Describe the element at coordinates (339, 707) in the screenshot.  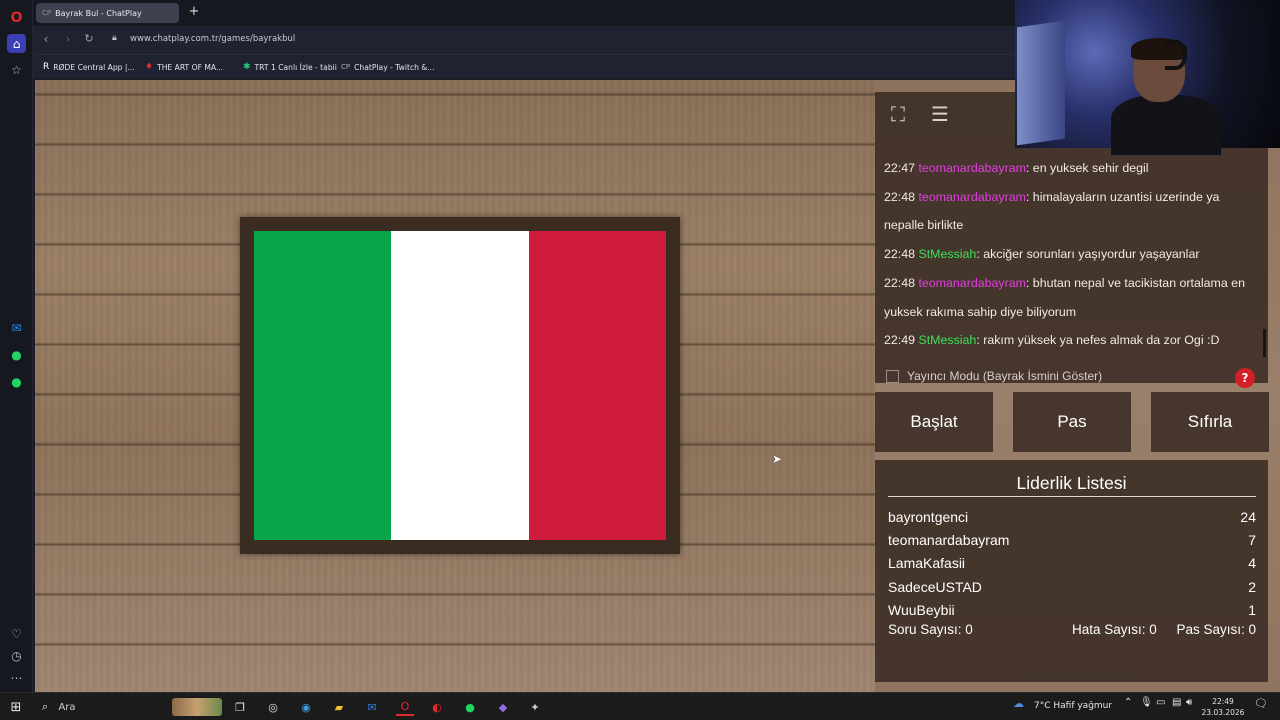
I see `file-explorer-icon: ▰` at that location.